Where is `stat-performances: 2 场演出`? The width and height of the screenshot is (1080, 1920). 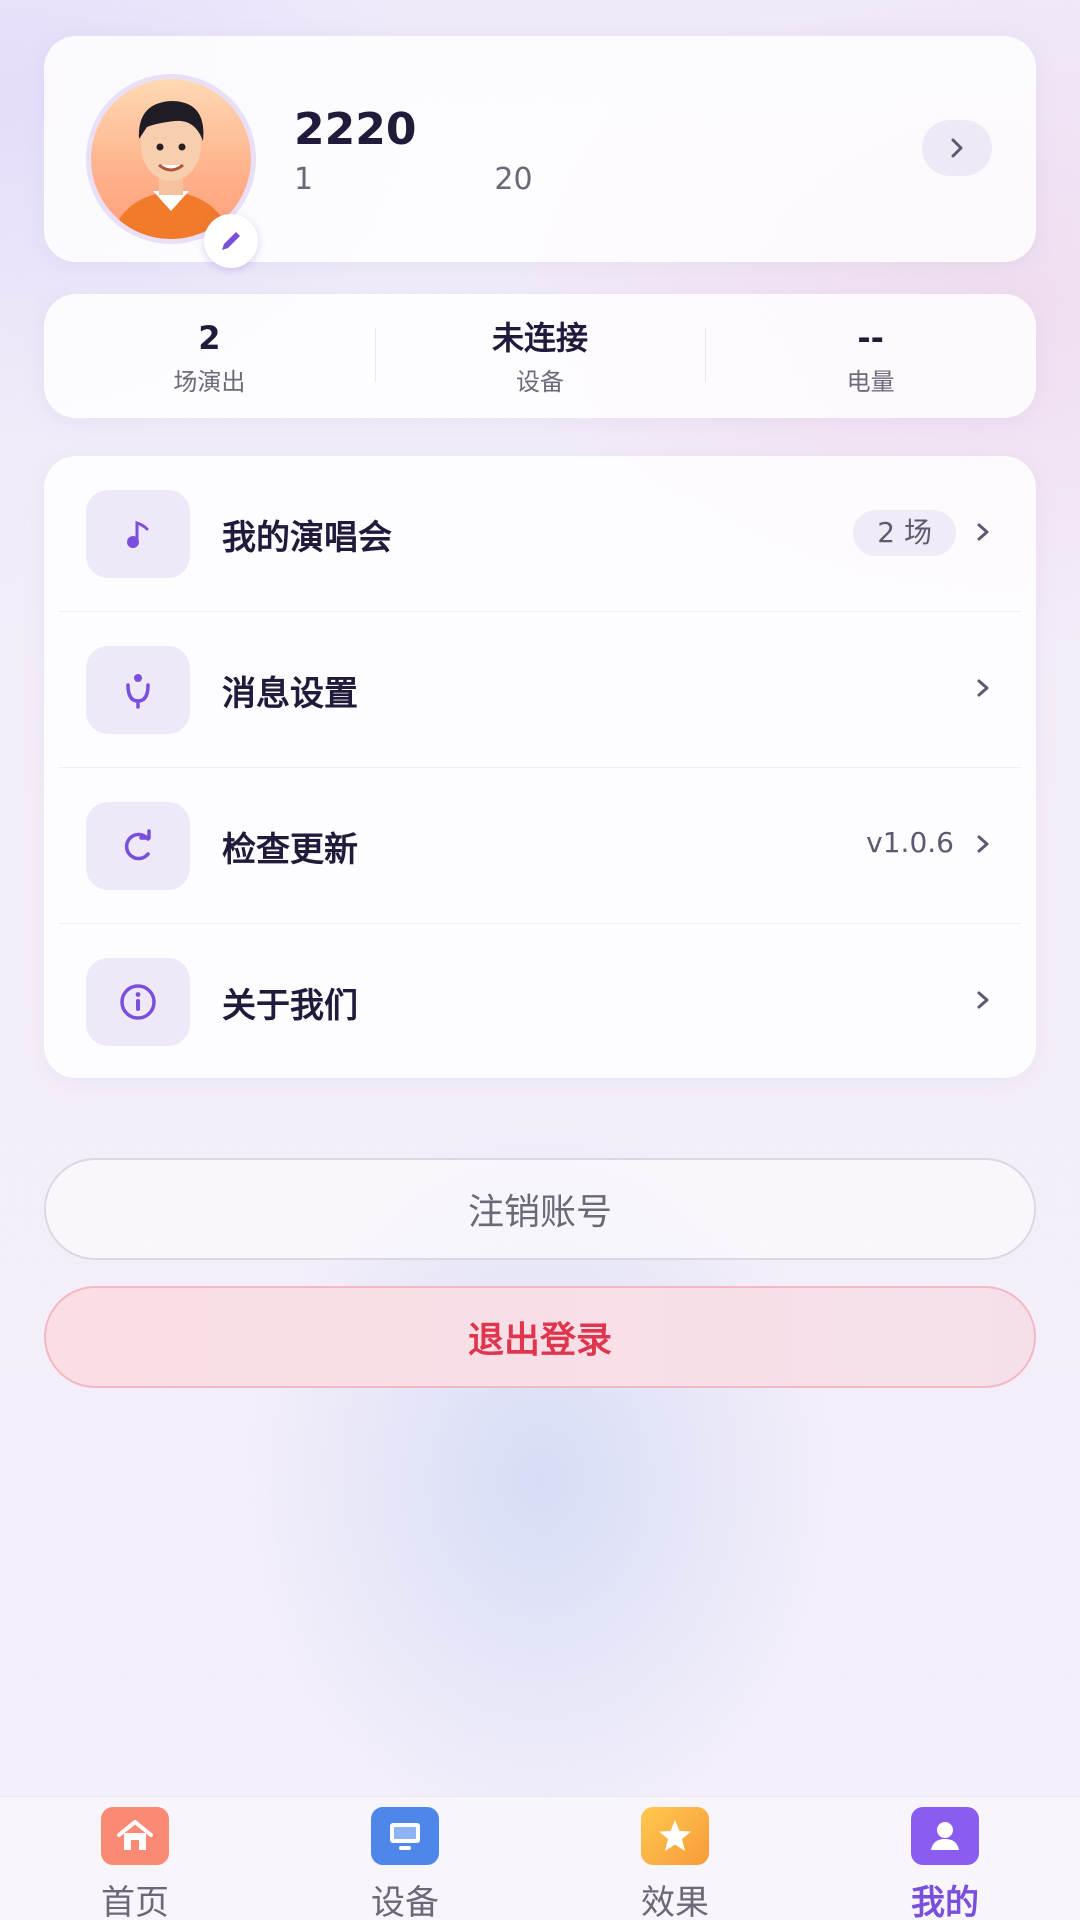
stat-performances: 2 场演出 is located at coordinates (209, 356).